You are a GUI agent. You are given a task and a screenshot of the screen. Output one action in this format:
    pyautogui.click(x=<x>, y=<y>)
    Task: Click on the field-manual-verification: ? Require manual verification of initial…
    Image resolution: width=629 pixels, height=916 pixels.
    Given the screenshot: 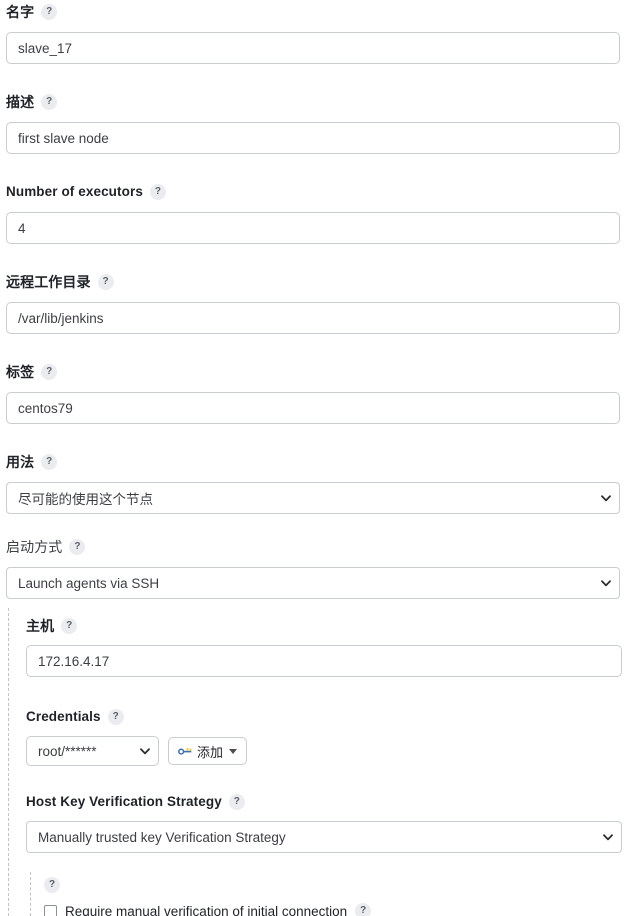 What is the action you would take?
    pyautogui.click(x=329, y=895)
    